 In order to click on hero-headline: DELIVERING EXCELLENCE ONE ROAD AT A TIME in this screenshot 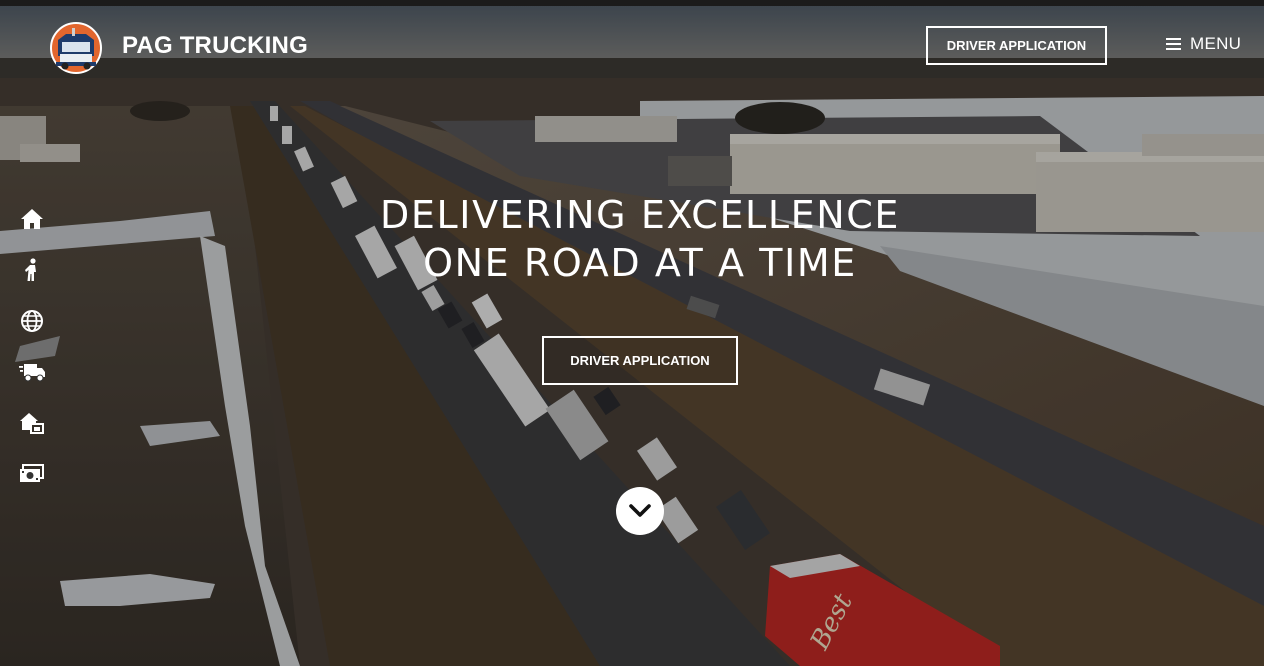, I will do `click(640, 239)`.